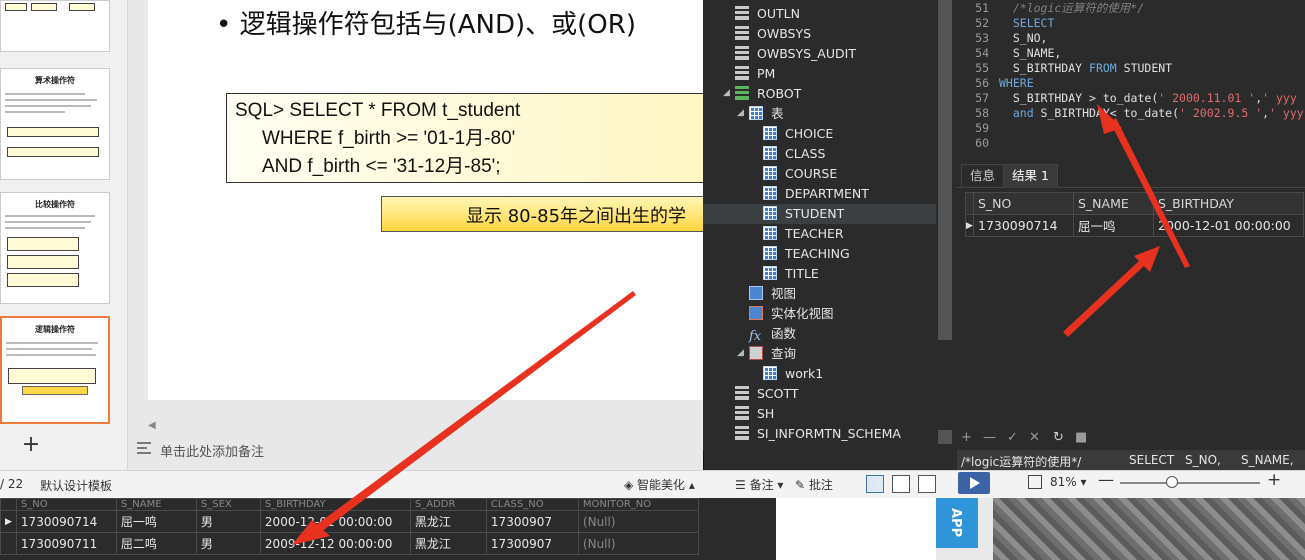 This screenshot has width=1305, height=560. What do you see at coordinates (791, 274) in the screenshot?
I see `tree-node-title: TITLE` at bounding box center [791, 274].